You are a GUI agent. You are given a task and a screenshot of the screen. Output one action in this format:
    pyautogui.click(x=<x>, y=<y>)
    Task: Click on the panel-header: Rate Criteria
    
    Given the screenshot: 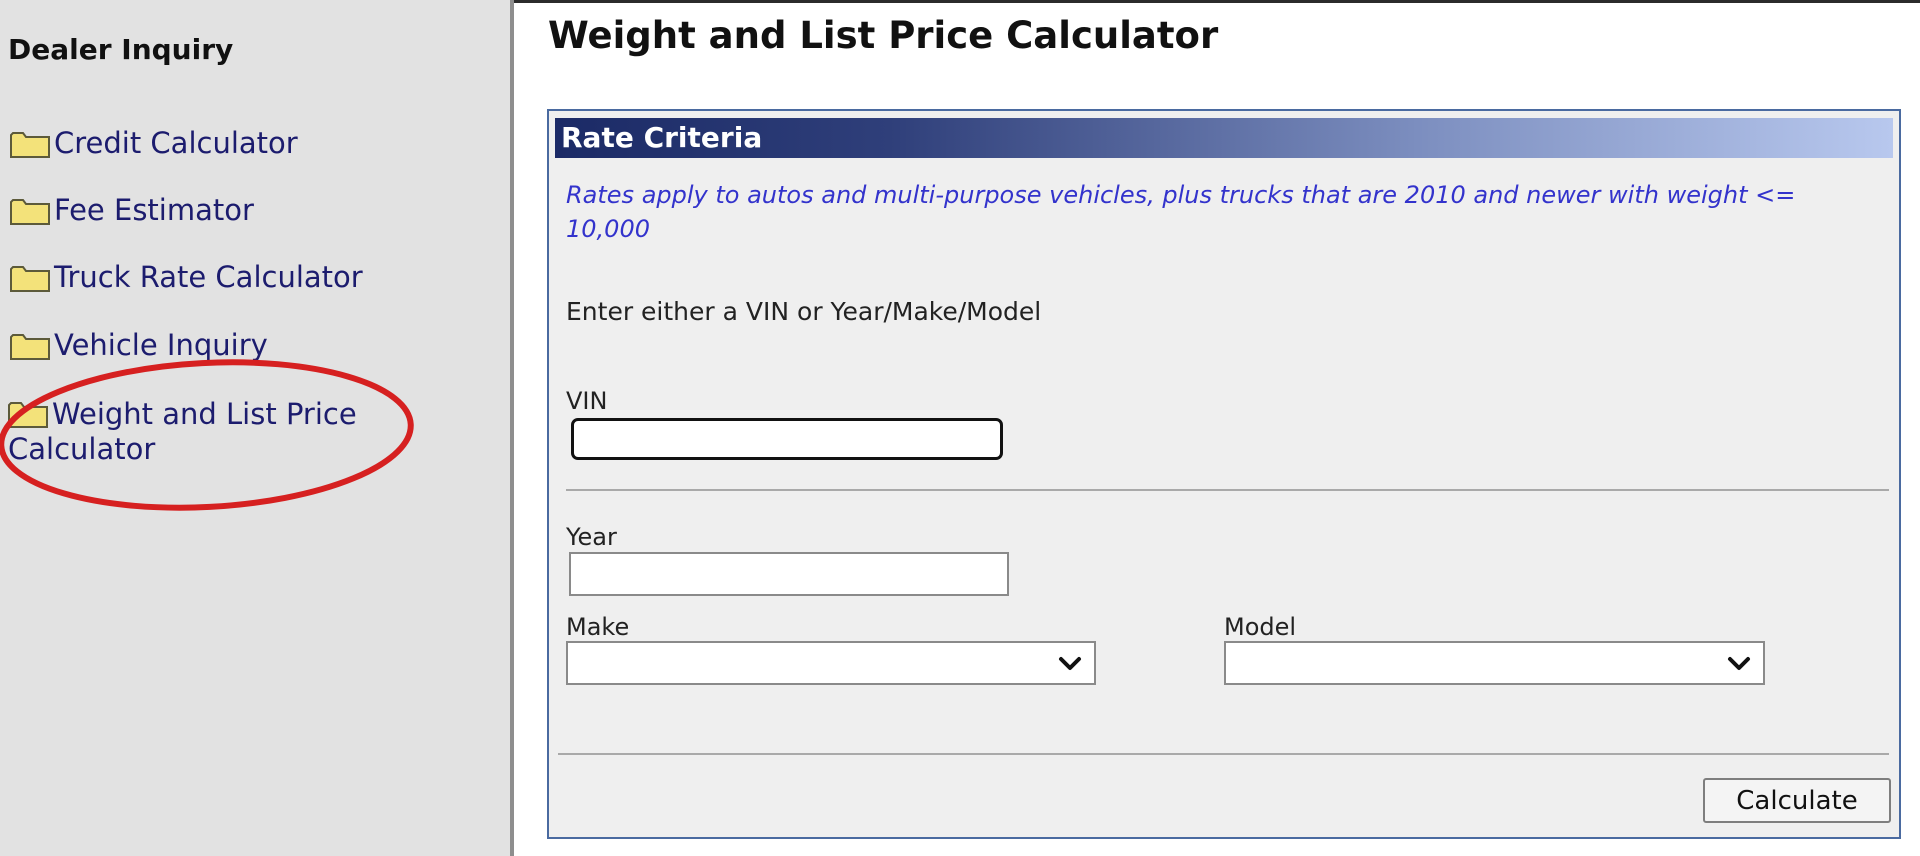 What is the action you would take?
    pyautogui.click(x=1224, y=138)
    